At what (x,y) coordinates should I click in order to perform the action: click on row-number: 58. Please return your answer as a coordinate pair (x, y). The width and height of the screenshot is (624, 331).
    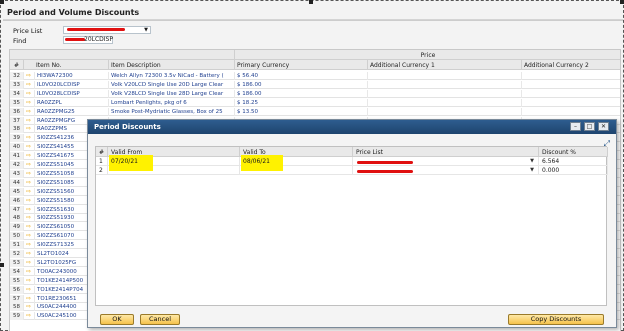
    Looking at the image, I should click on (17, 307).